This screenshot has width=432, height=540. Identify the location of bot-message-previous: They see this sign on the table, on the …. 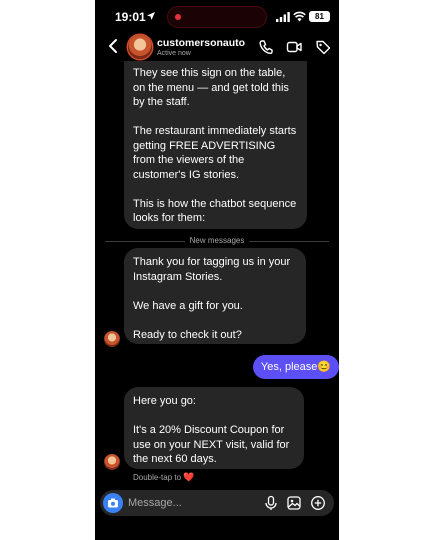
(215, 145).